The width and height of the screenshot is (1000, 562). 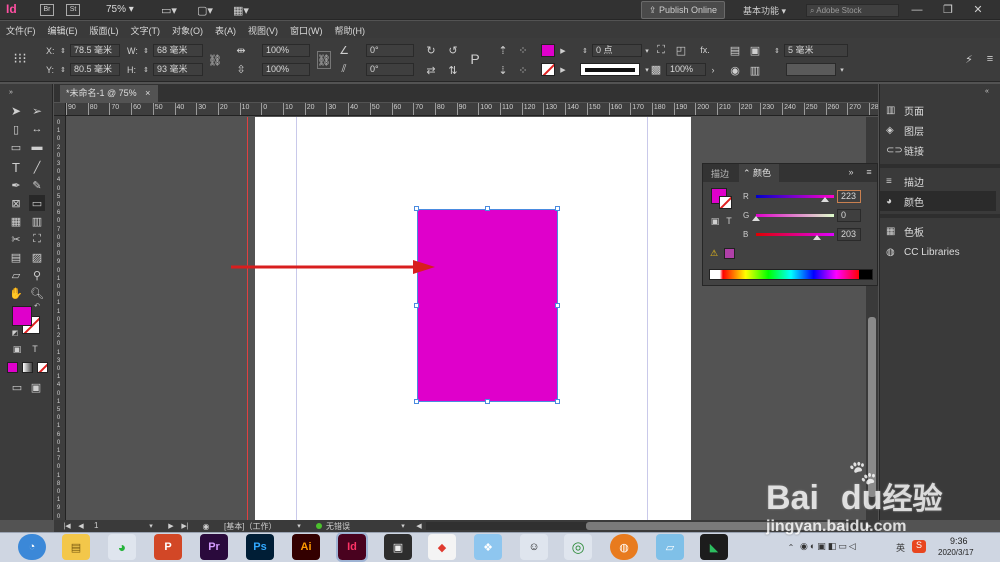 I want to click on panel-container-icon: ▣, so click(x=715, y=221).